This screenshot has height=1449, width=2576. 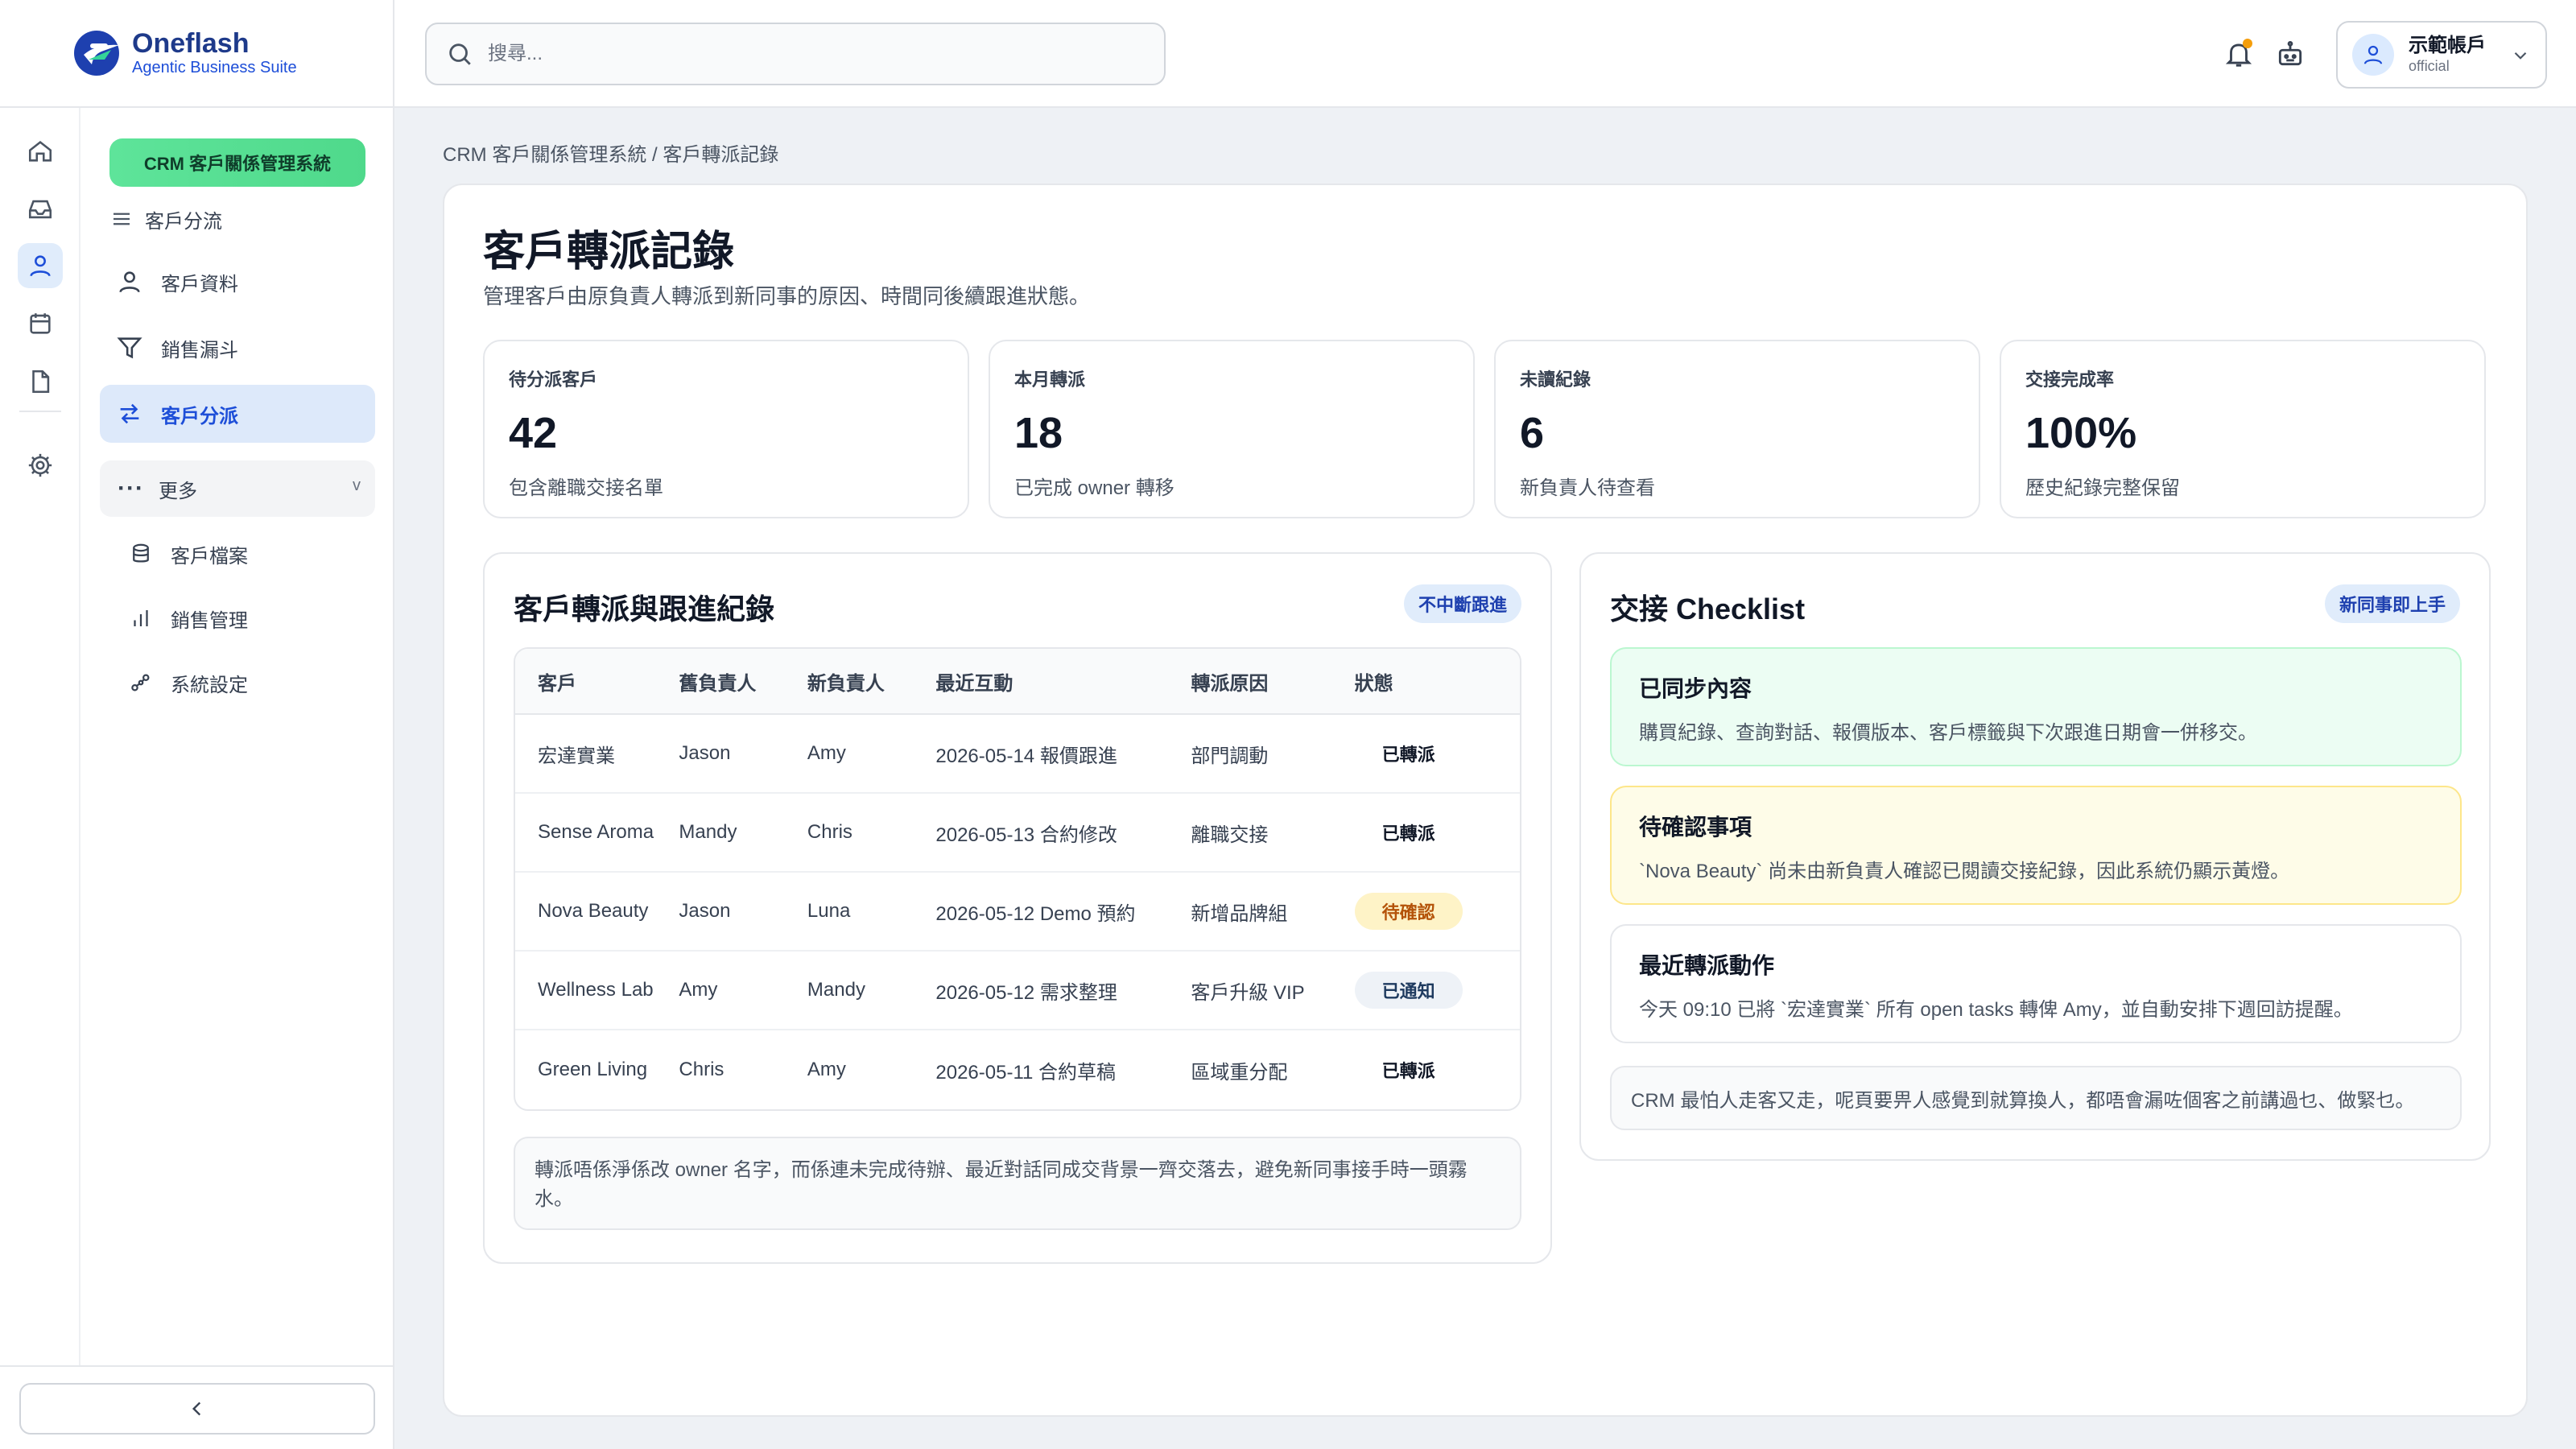 I want to click on funnel-icon, so click(x=129, y=348).